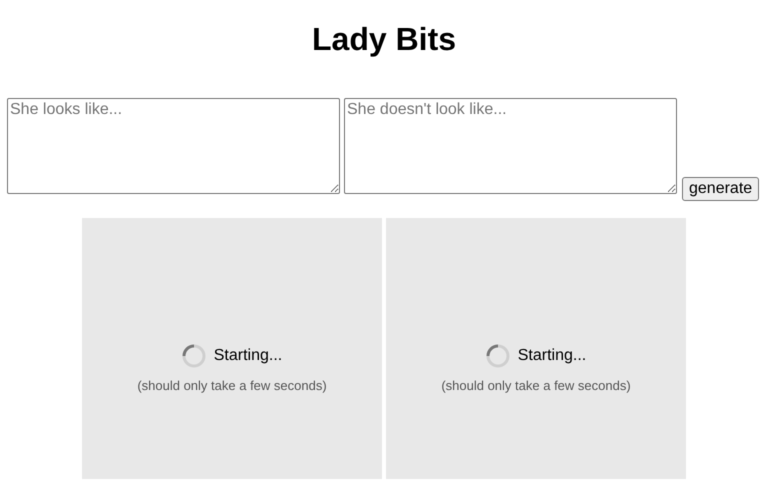 This screenshot has width=768, height=480. Describe the element at coordinates (384, 39) in the screenshot. I see `page-title: Lady Bits` at that location.